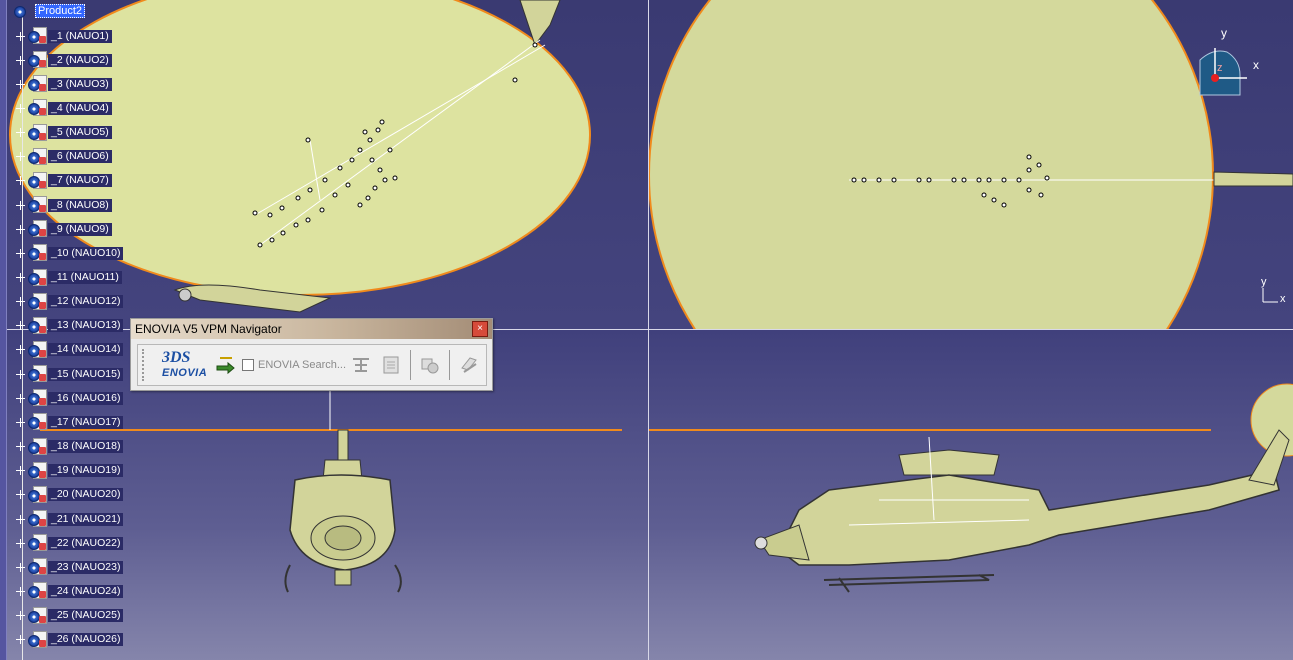 This screenshot has height=660, width=1293. I want to click on tree-item: _6 (NAUO6), so click(64, 157).